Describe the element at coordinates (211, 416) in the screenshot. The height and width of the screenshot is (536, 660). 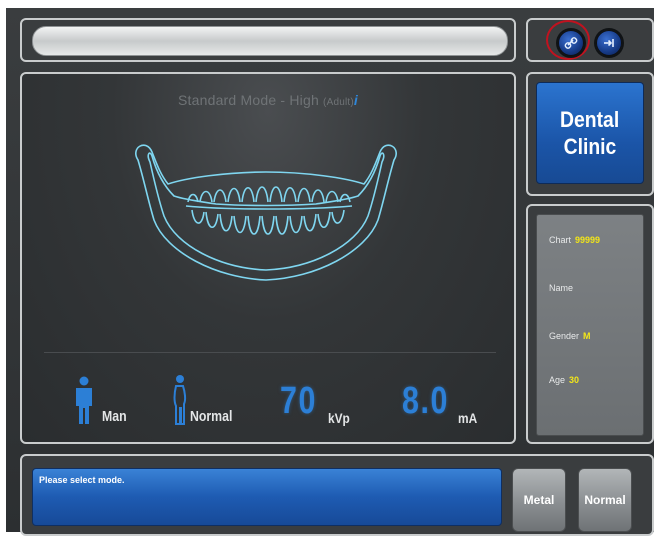
I see `body-type-label: Normal` at that location.